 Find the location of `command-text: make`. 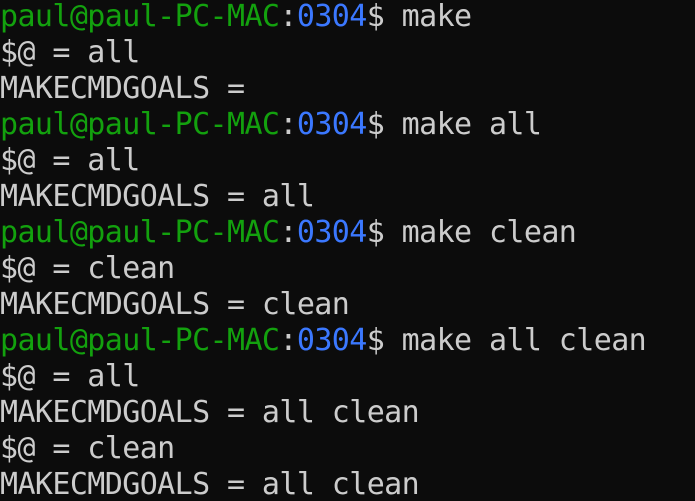

command-text: make is located at coordinates (436, 17).